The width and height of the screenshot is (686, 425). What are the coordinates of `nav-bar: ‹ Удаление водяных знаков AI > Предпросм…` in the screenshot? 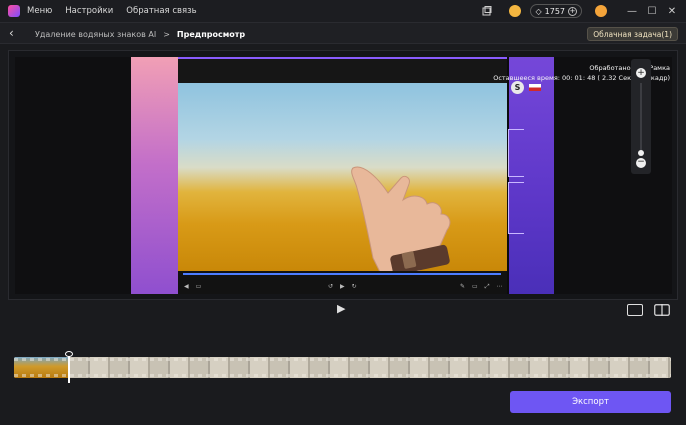 It's located at (343, 33).